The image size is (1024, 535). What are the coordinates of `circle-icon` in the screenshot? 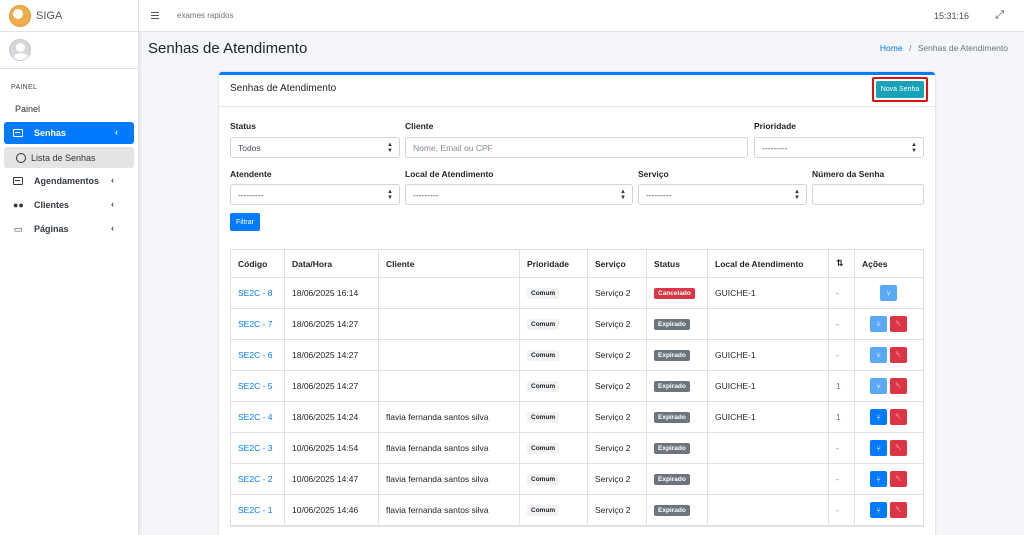 It's located at (21, 157).